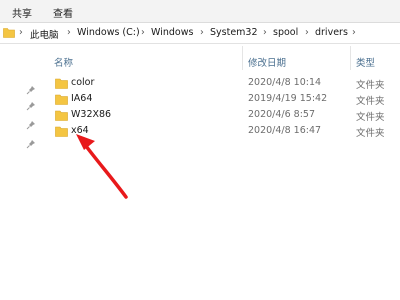 The height and width of the screenshot is (300, 400). Describe the element at coordinates (80, 130) in the screenshot. I see `file-name: x64` at that location.